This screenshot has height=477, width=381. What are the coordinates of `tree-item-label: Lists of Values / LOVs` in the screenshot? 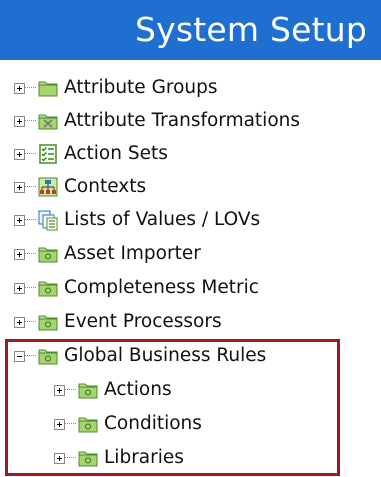 It's located at (162, 219).